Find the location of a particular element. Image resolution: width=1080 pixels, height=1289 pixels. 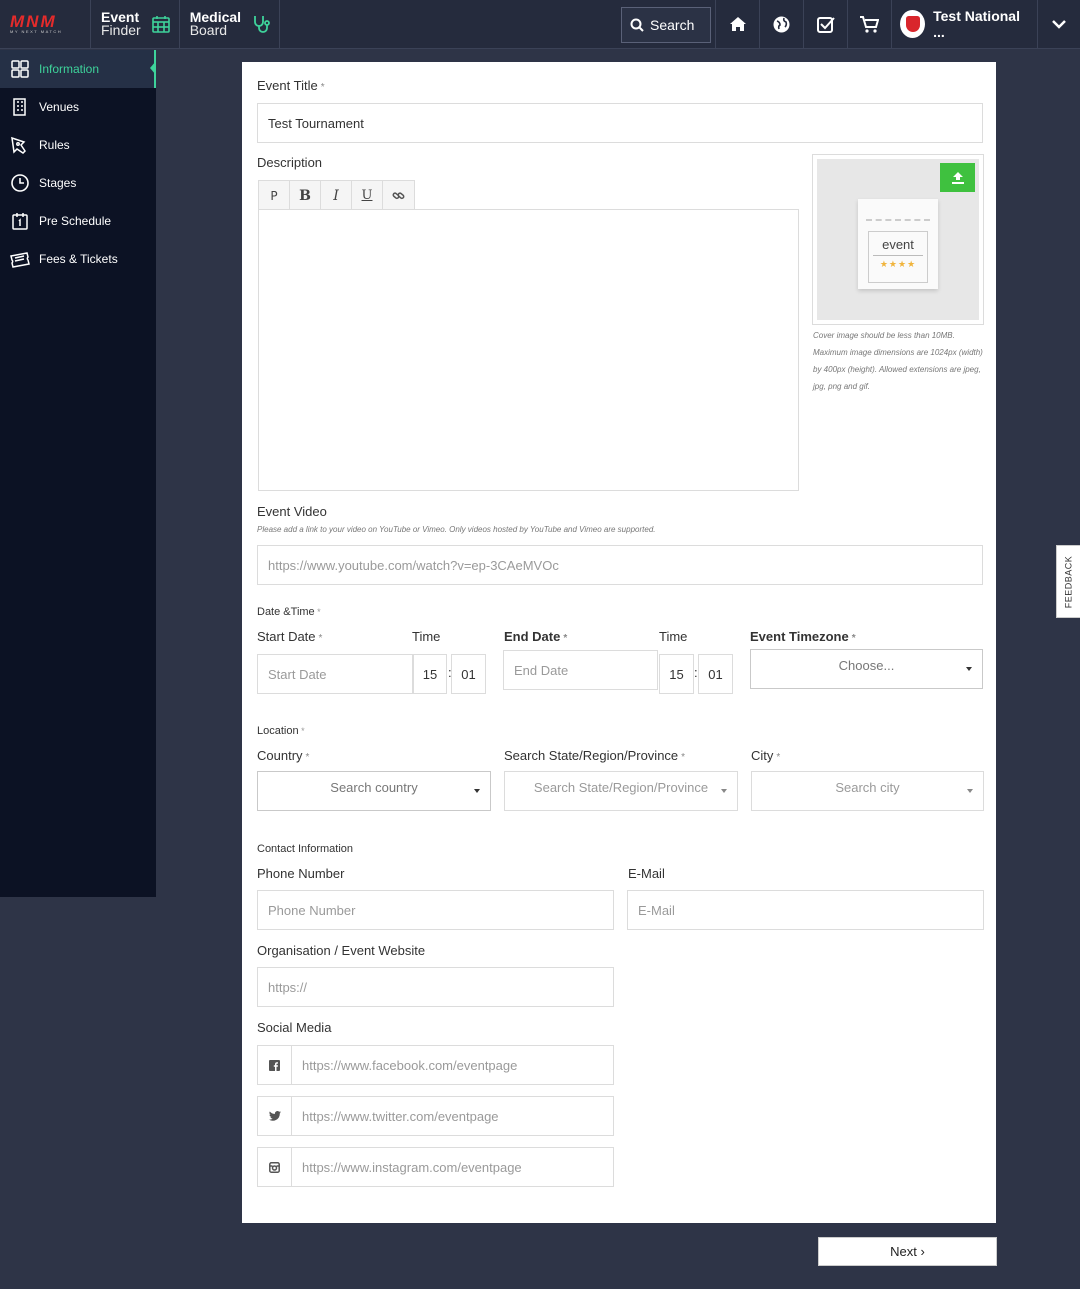

upload-button is located at coordinates (957, 177).